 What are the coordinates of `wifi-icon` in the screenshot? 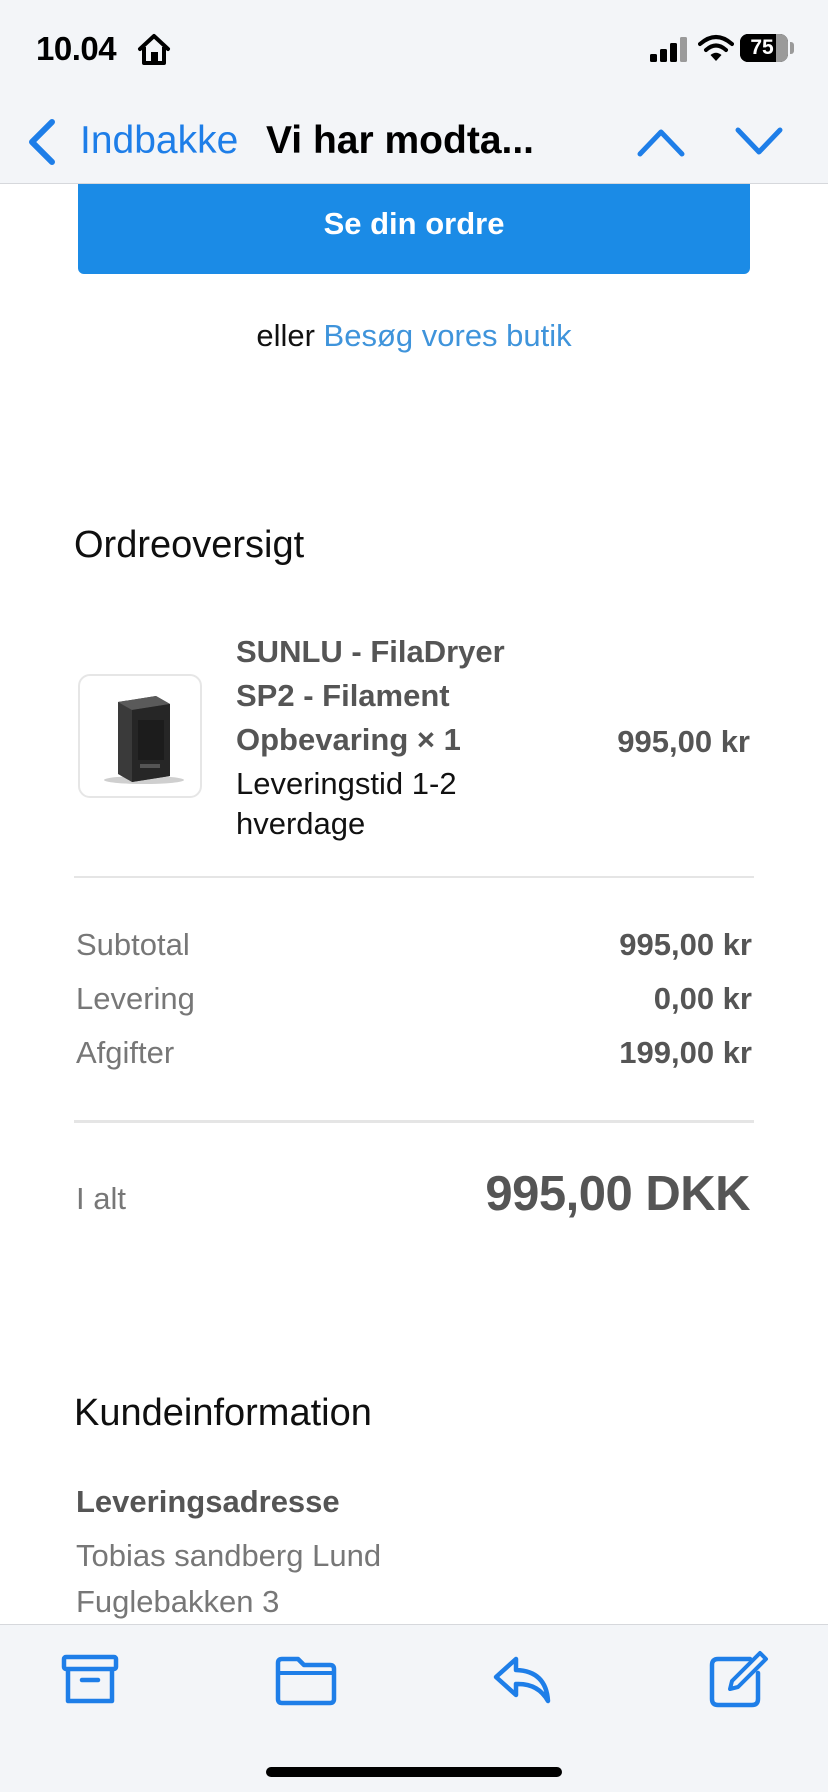 It's located at (716, 48).